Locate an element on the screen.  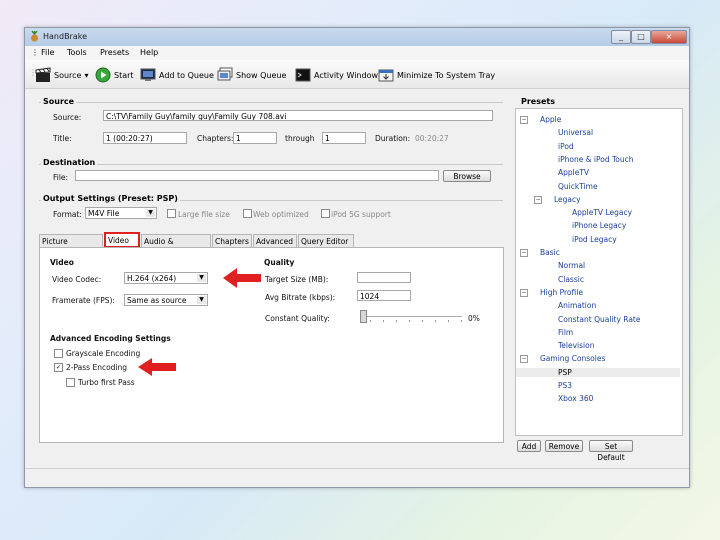
video-codec-select: H.264 (x264) ▼ is located at coordinates (166, 278).